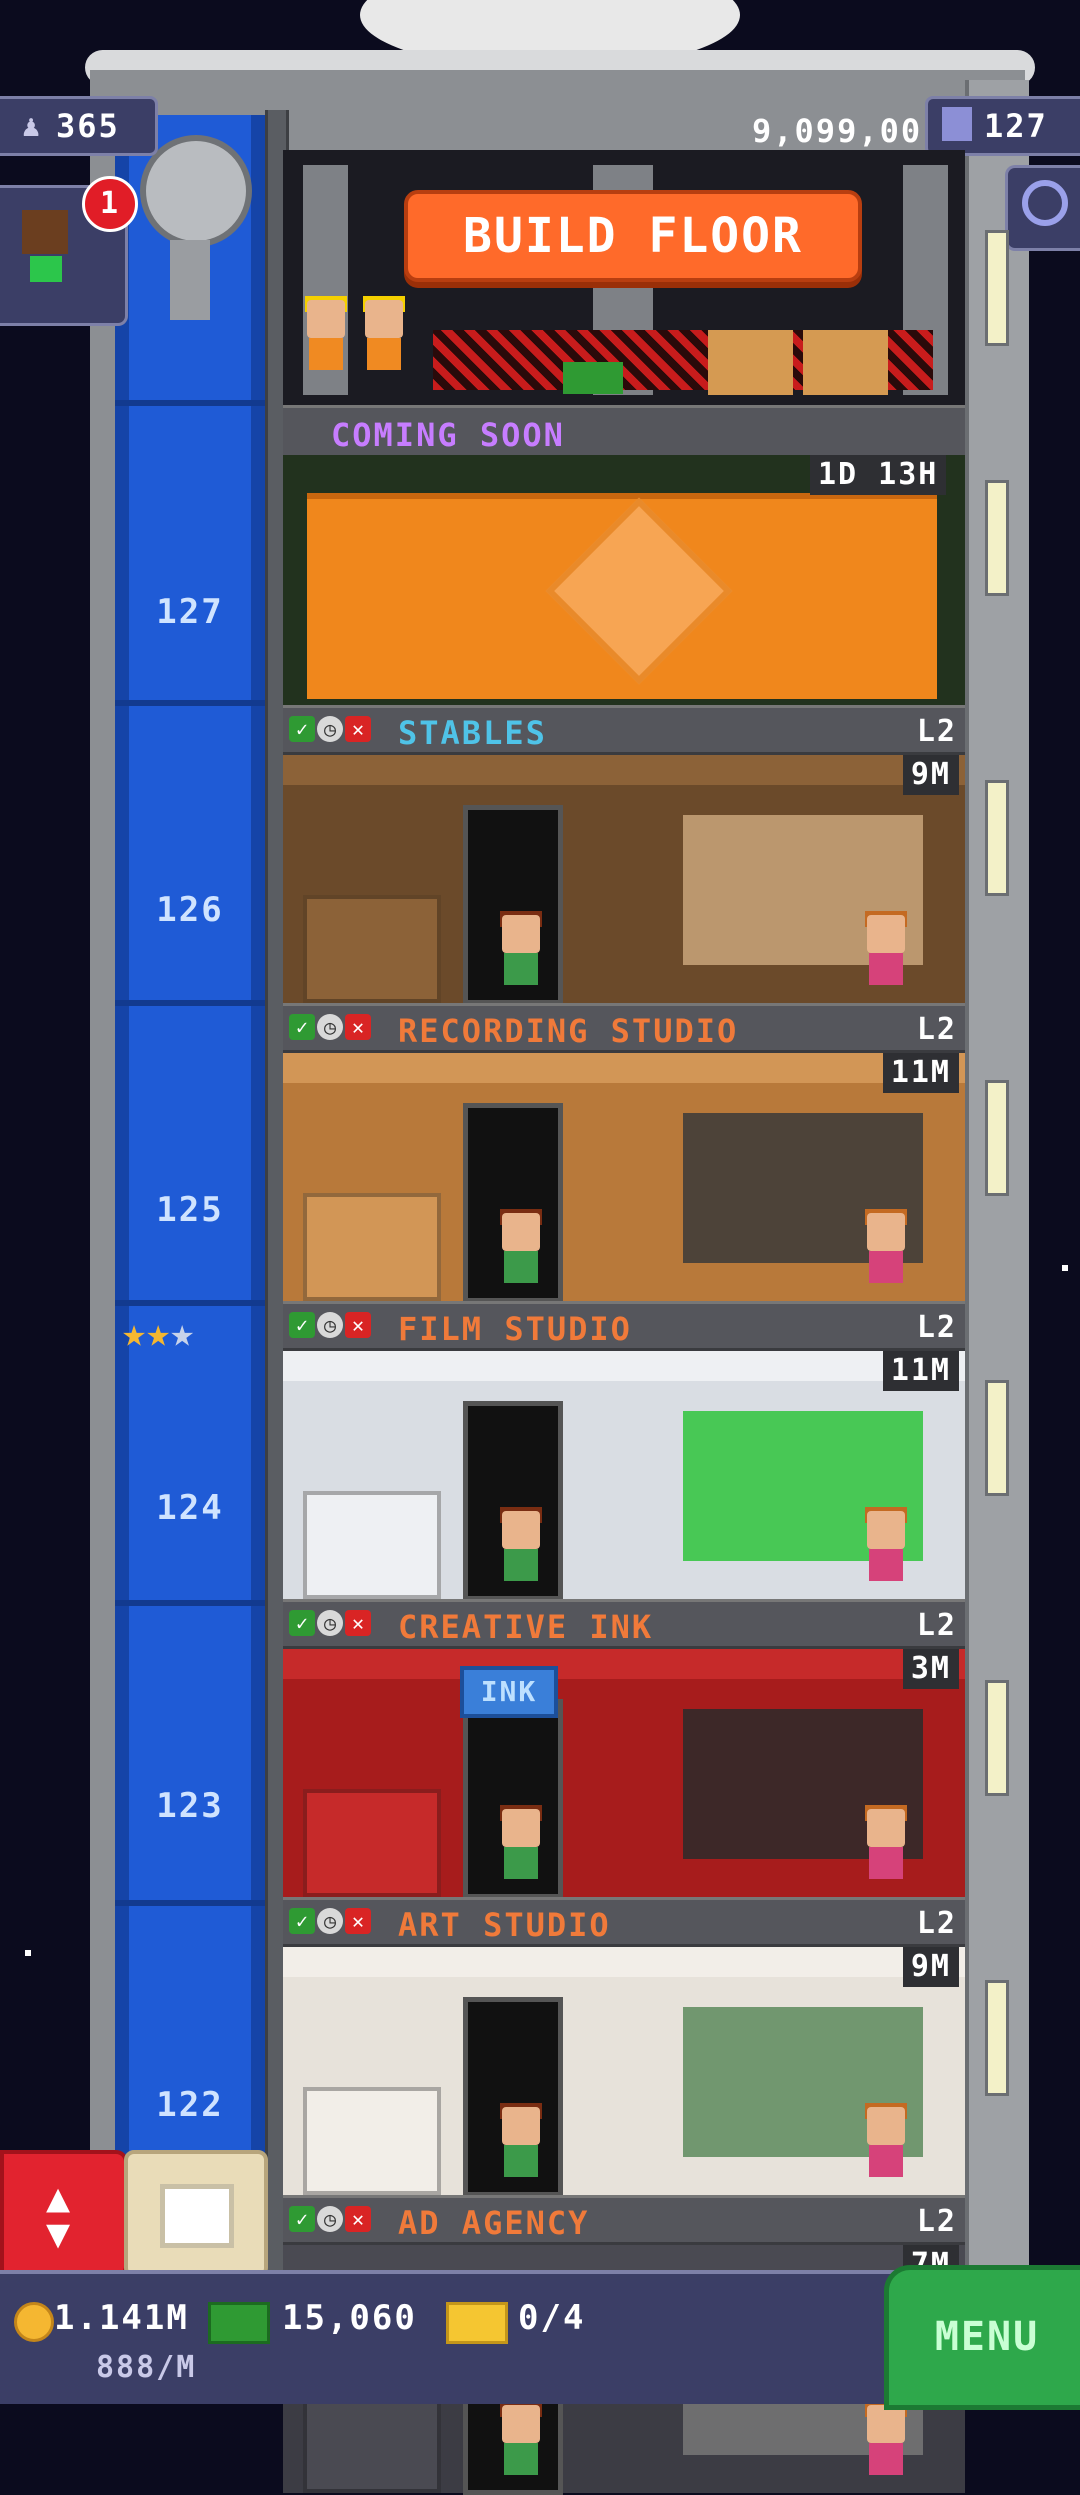  What do you see at coordinates (526, 1627) in the screenshot?
I see `floor-name: CREATIVE INK` at bounding box center [526, 1627].